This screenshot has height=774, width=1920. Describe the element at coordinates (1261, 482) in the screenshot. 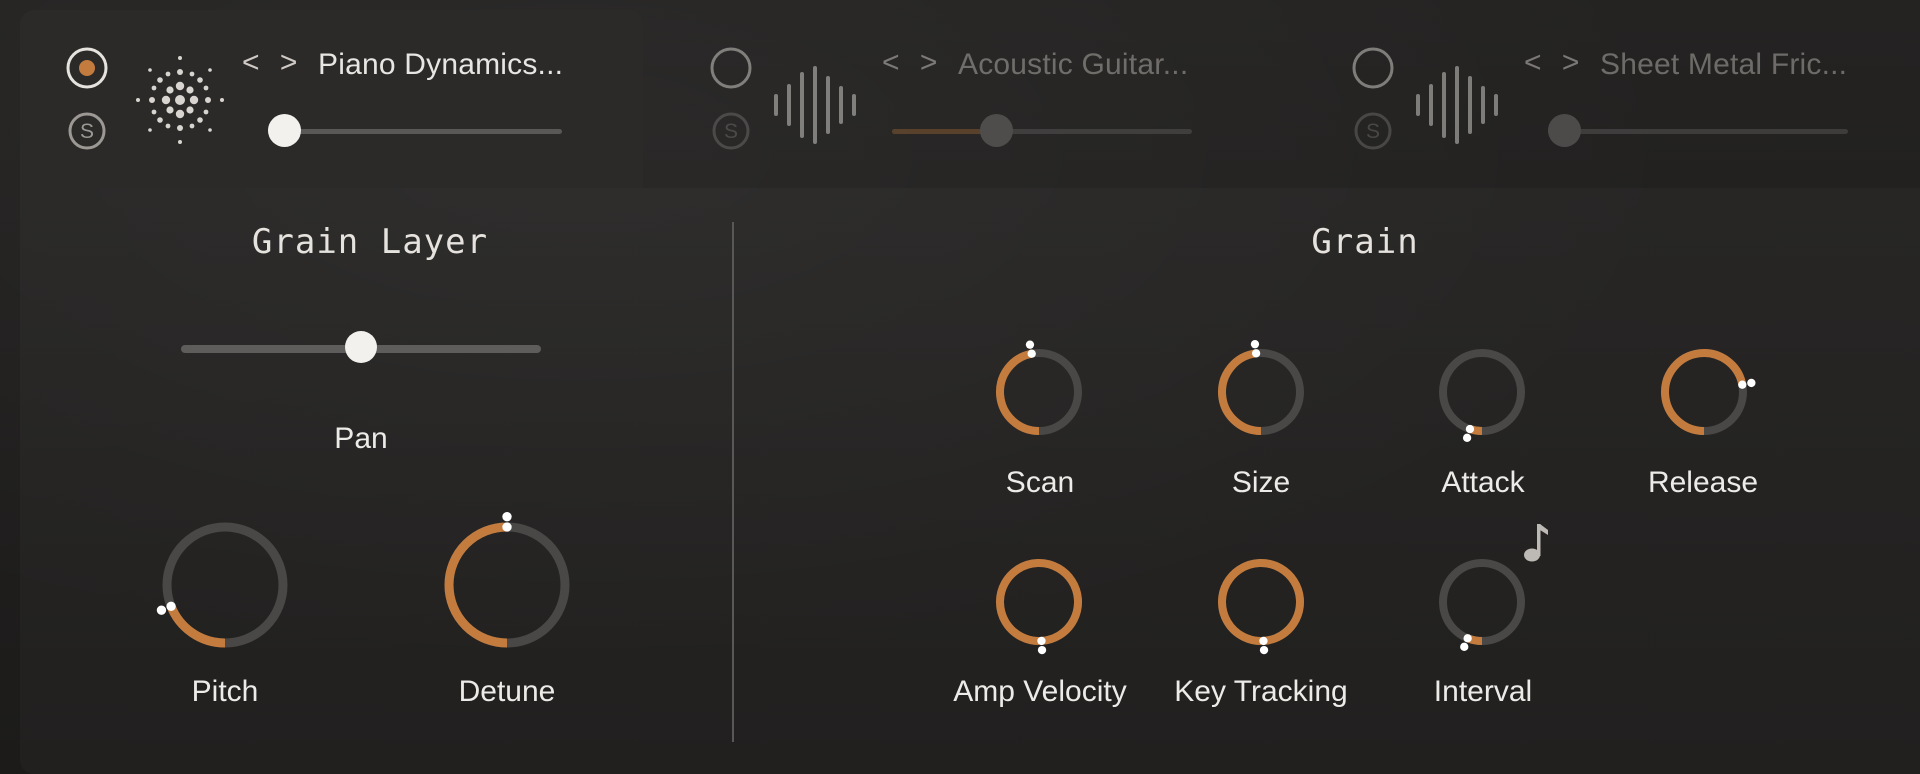

I see `size-label: Size` at that location.